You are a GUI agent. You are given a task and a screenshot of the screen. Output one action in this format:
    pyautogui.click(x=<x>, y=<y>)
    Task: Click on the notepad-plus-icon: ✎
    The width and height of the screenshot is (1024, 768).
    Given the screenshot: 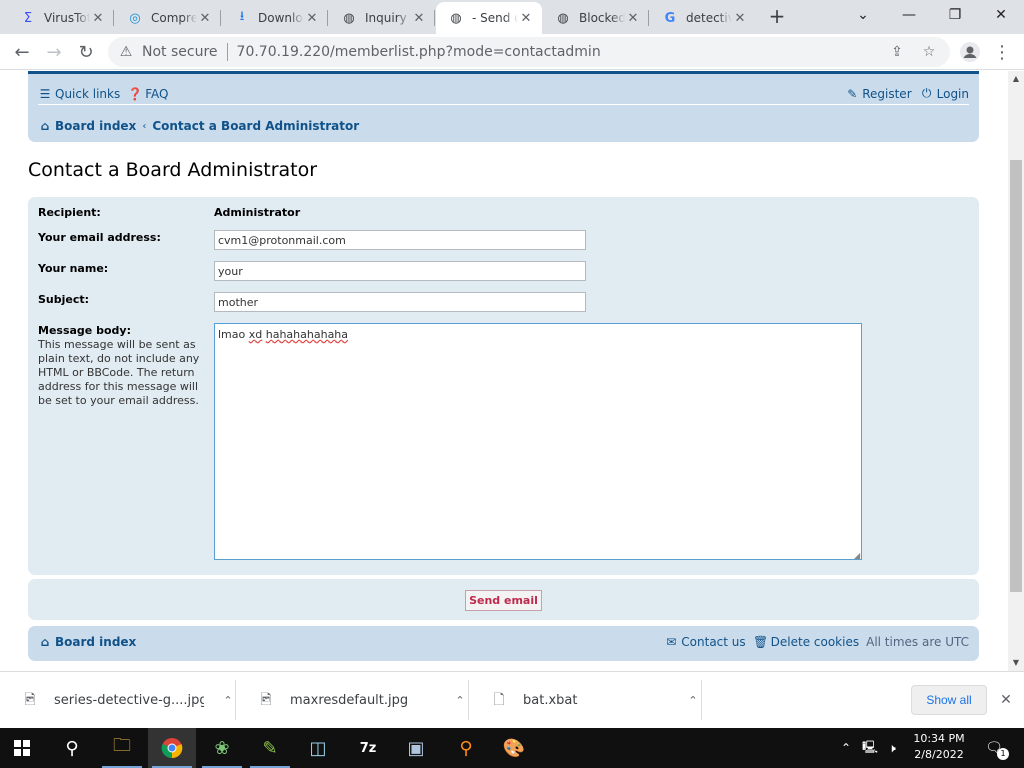 What is the action you would take?
    pyautogui.click(x=270, y=748)
    